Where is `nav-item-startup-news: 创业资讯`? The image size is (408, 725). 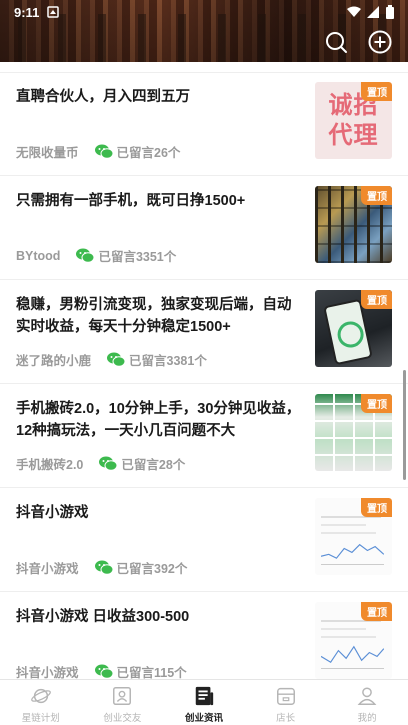 nav-item-startup-news: 创业资讯 is located at coordinates (204, 702).